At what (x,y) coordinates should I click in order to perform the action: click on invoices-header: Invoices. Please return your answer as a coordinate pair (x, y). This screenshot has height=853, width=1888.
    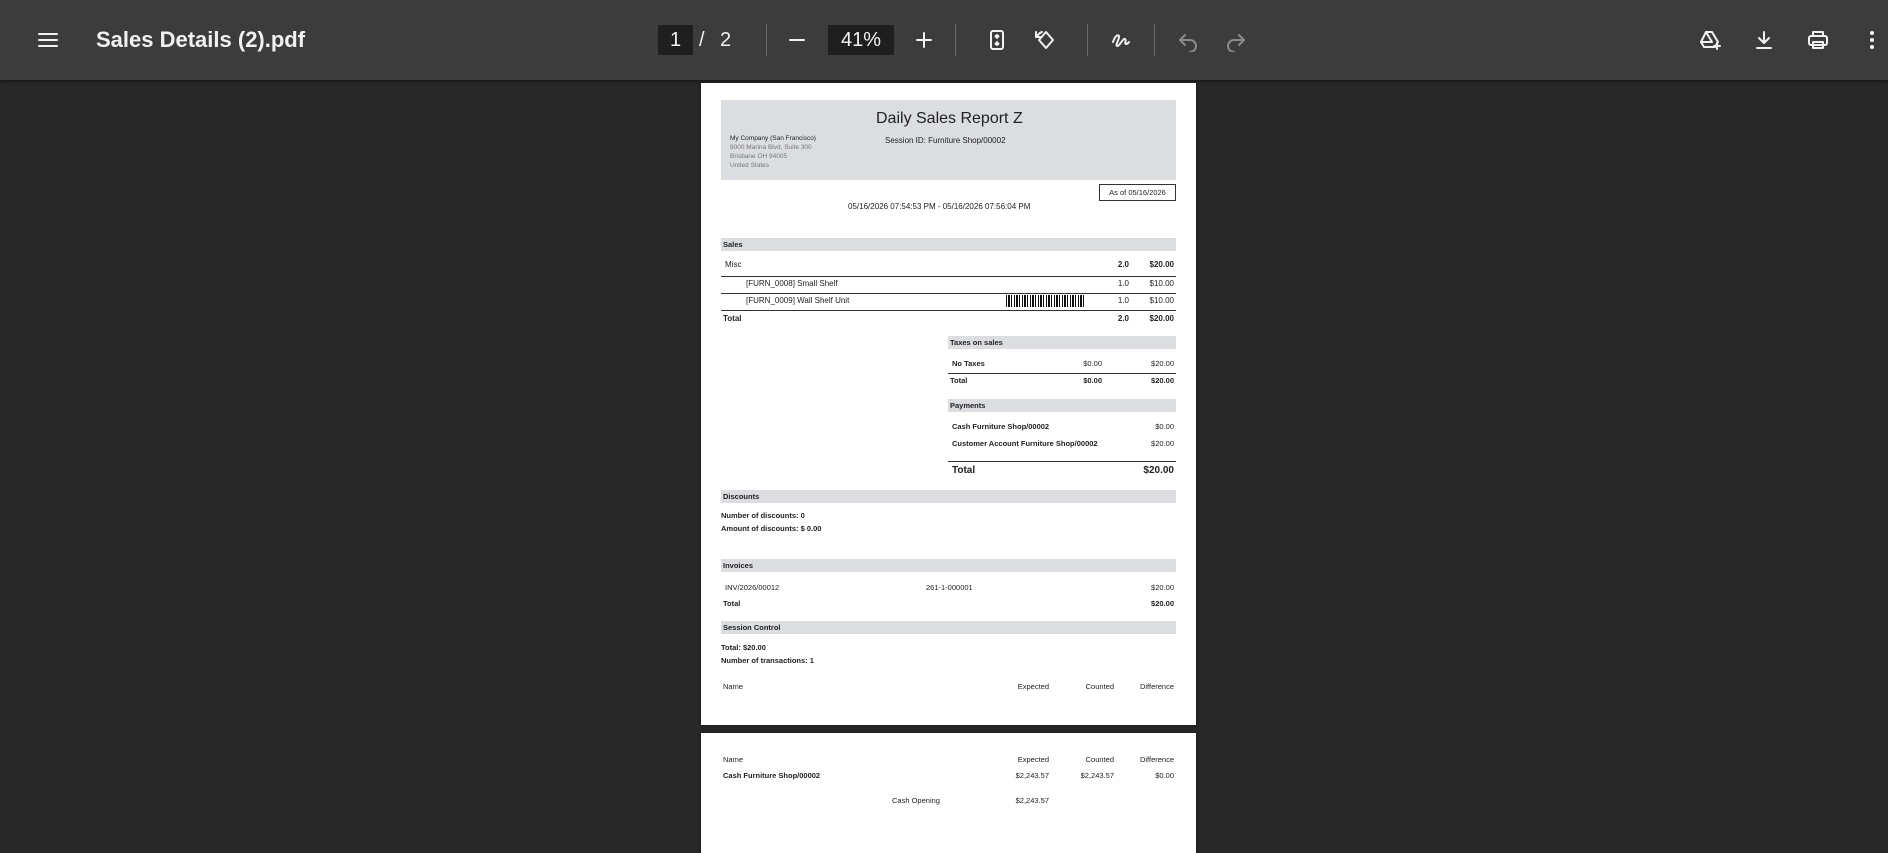
    Looking at the image, I should click on (738, 565).